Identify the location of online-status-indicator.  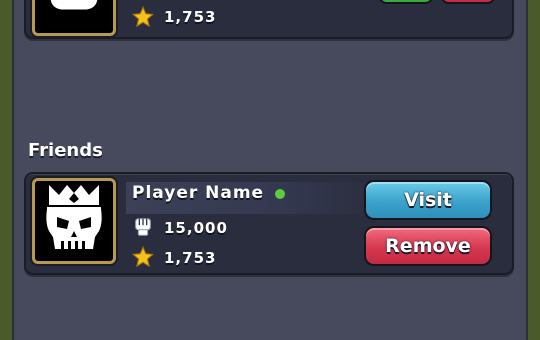
(280, 194).